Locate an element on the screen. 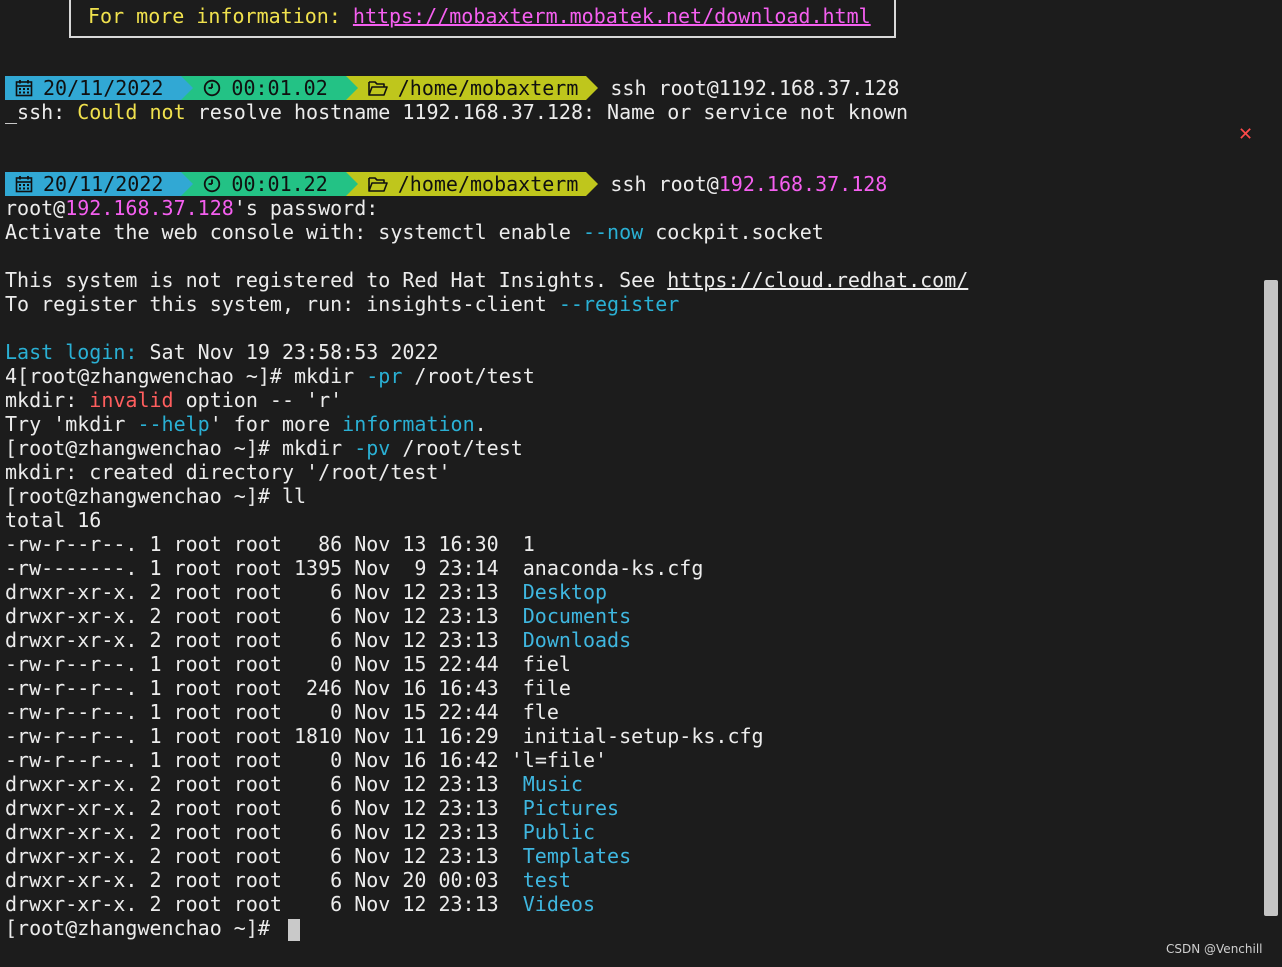  scrollbar-thumb is located at coordinates (1271, 598).